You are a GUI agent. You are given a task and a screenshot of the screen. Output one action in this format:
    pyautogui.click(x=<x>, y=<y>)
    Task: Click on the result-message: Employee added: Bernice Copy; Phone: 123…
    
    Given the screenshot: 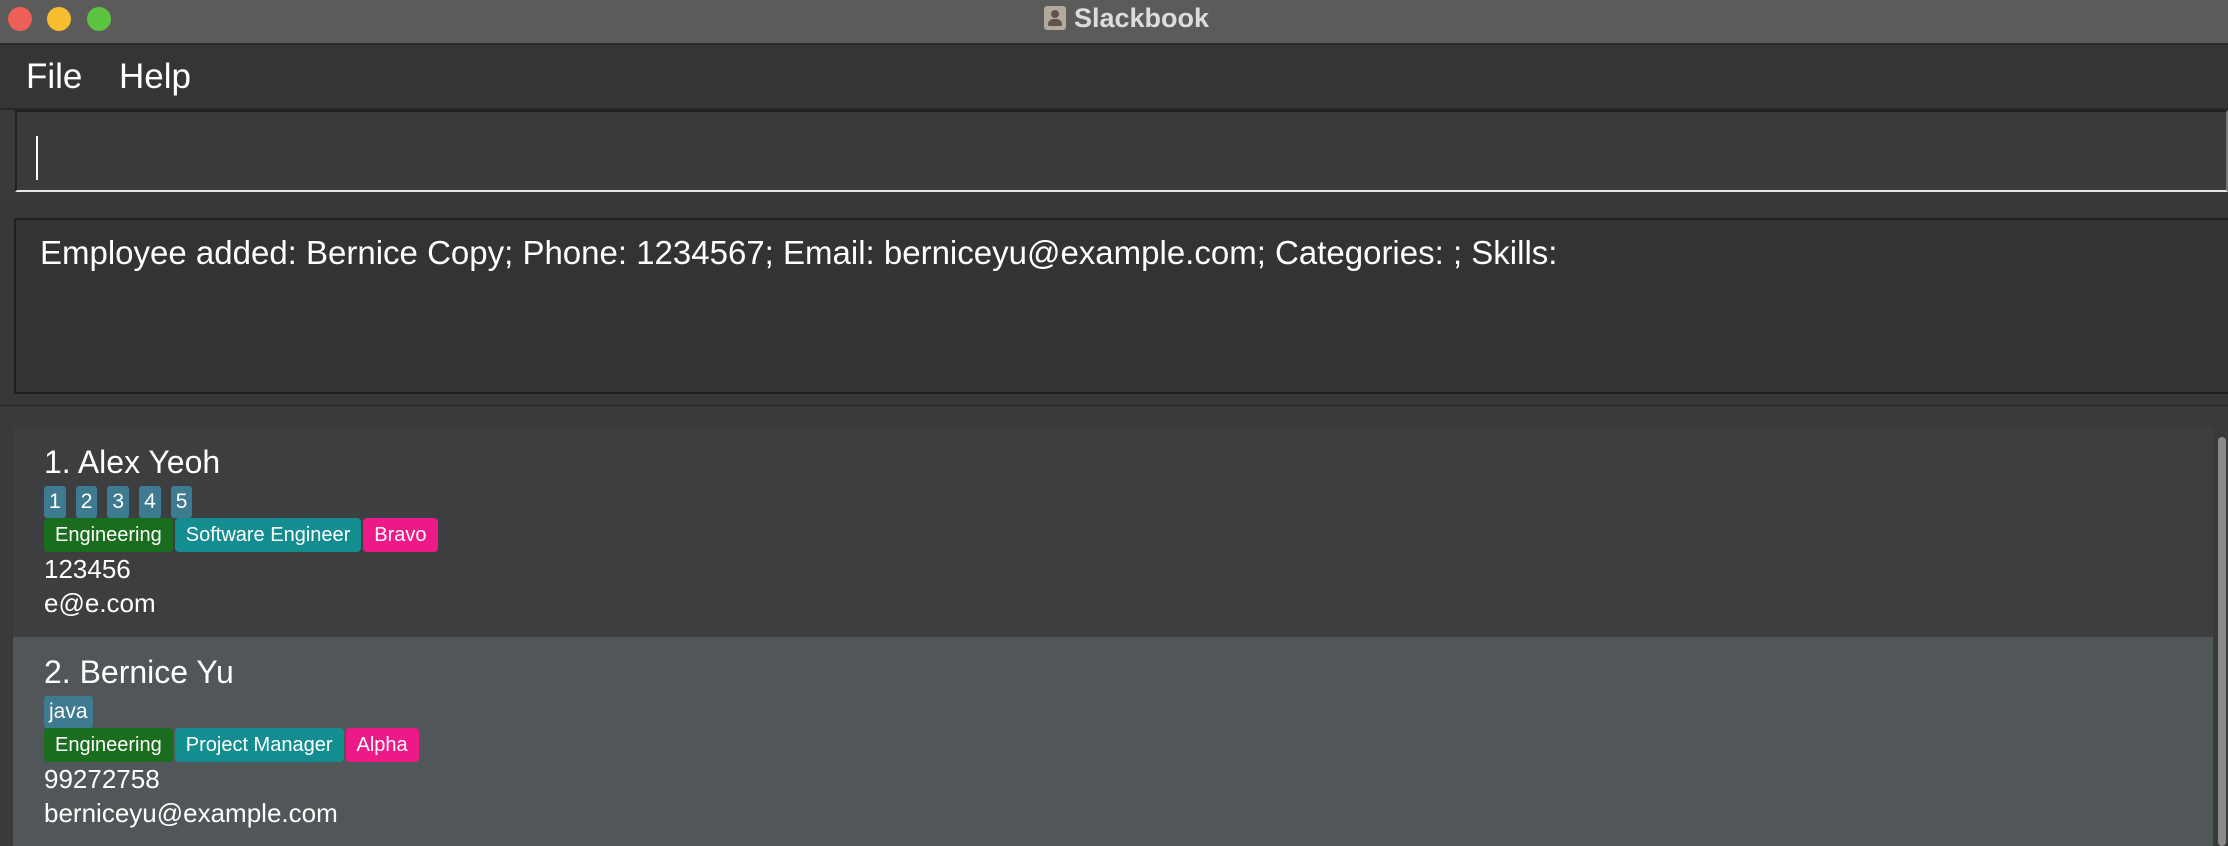 What is the action you would take?
    pyautogui.click(x=799, y=252)
    